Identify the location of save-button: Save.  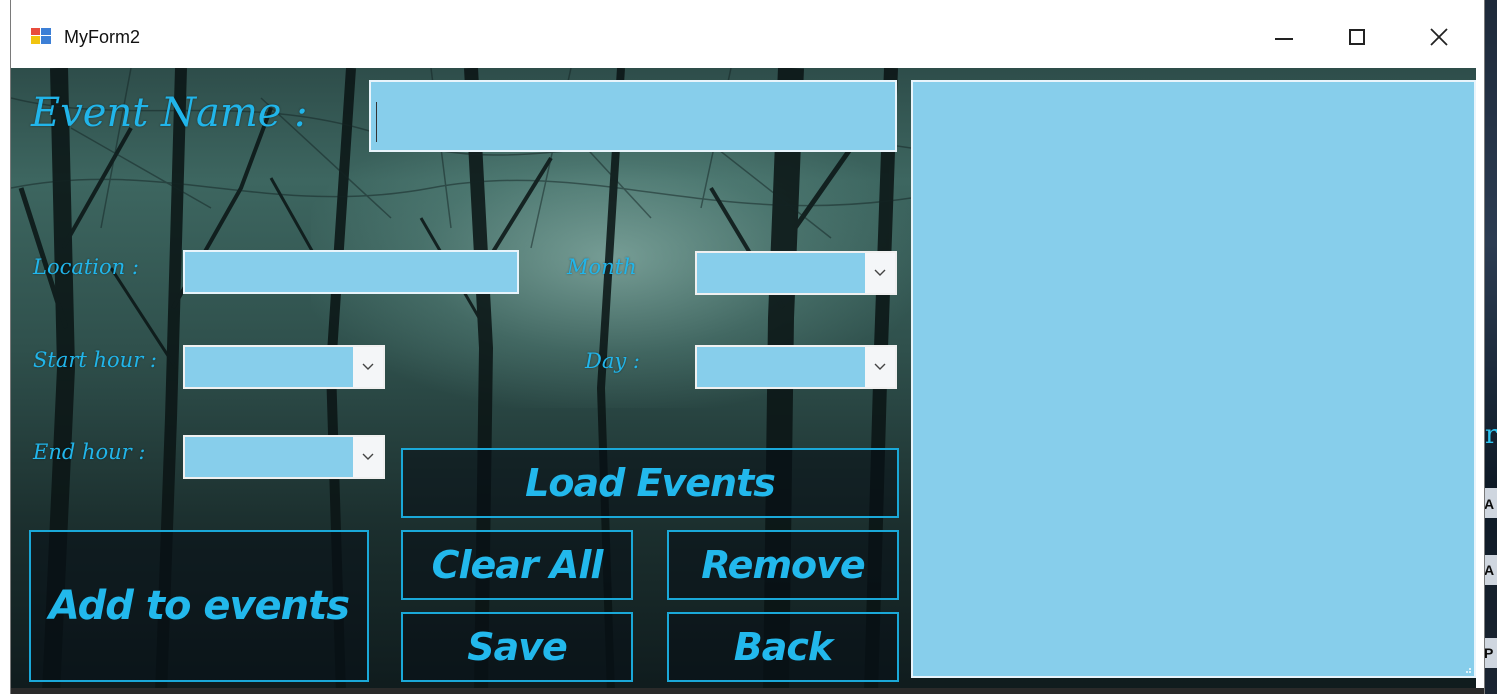
(517, 647).